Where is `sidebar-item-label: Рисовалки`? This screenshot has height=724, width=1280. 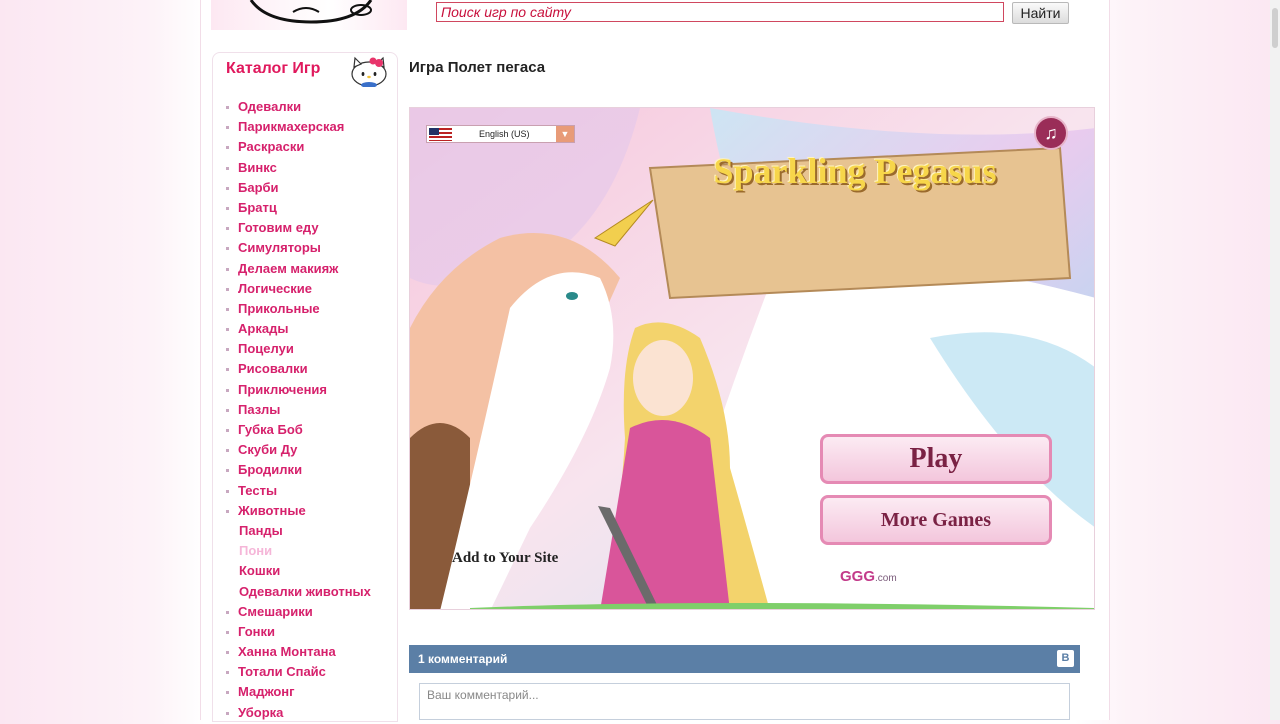
sidebar-item-label: Рисовалки is located at coordinates (273, 369).